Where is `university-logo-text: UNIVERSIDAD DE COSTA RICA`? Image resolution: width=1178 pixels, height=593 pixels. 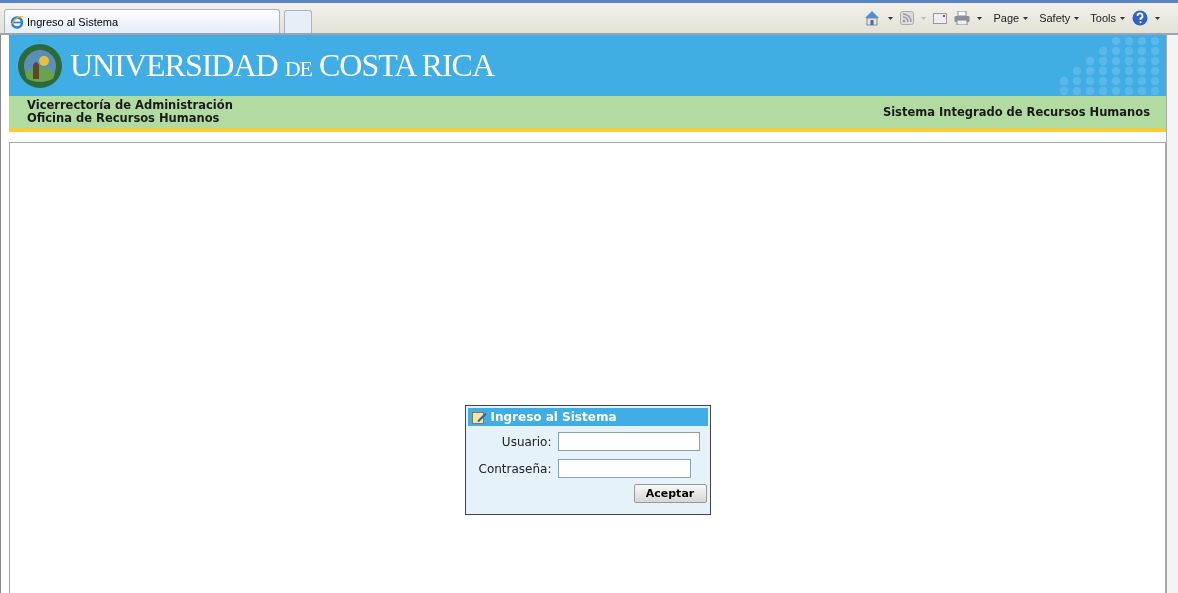 university-logo-text: UNIVERSIDAD DE COSTA RICA is located at coordinates (282, 65).